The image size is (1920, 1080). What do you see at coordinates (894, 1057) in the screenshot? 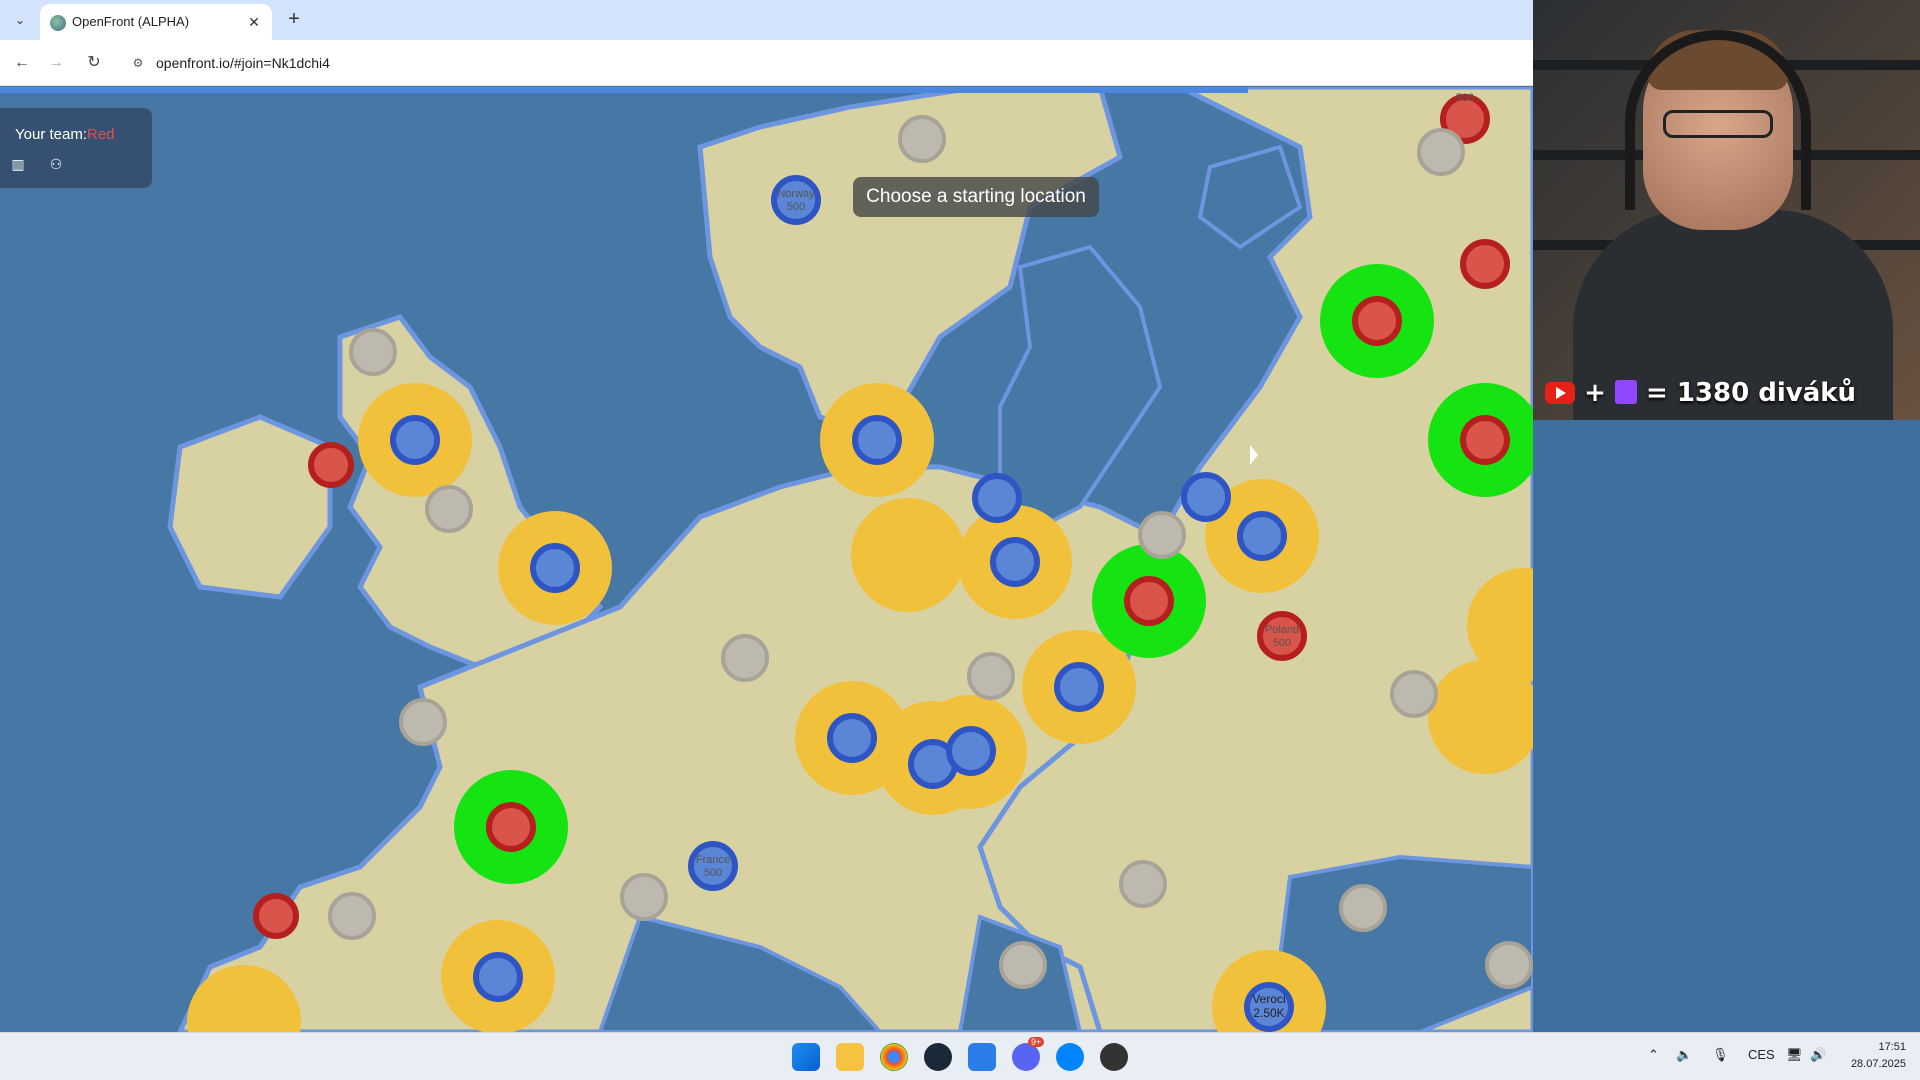
I see `chrome-icon` at bounding box center [894, 1057].